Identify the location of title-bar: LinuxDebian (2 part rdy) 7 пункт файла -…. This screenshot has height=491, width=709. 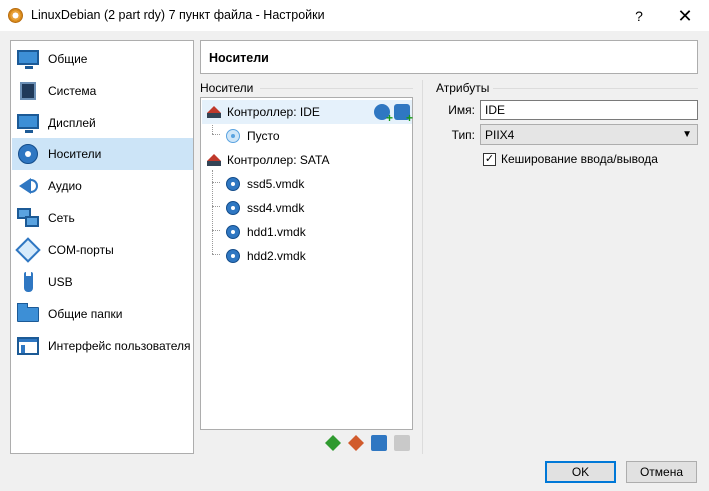
(354, 15).